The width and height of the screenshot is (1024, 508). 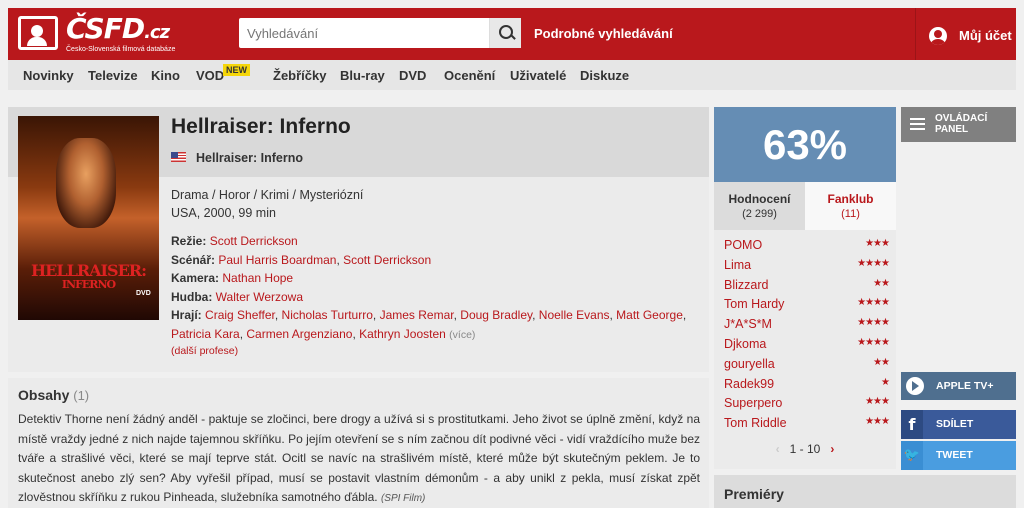 What do you see at coordinates (412, 75) in the screenshot?
I see `nav-dvd: DVD` at bounding box center [412, 75].